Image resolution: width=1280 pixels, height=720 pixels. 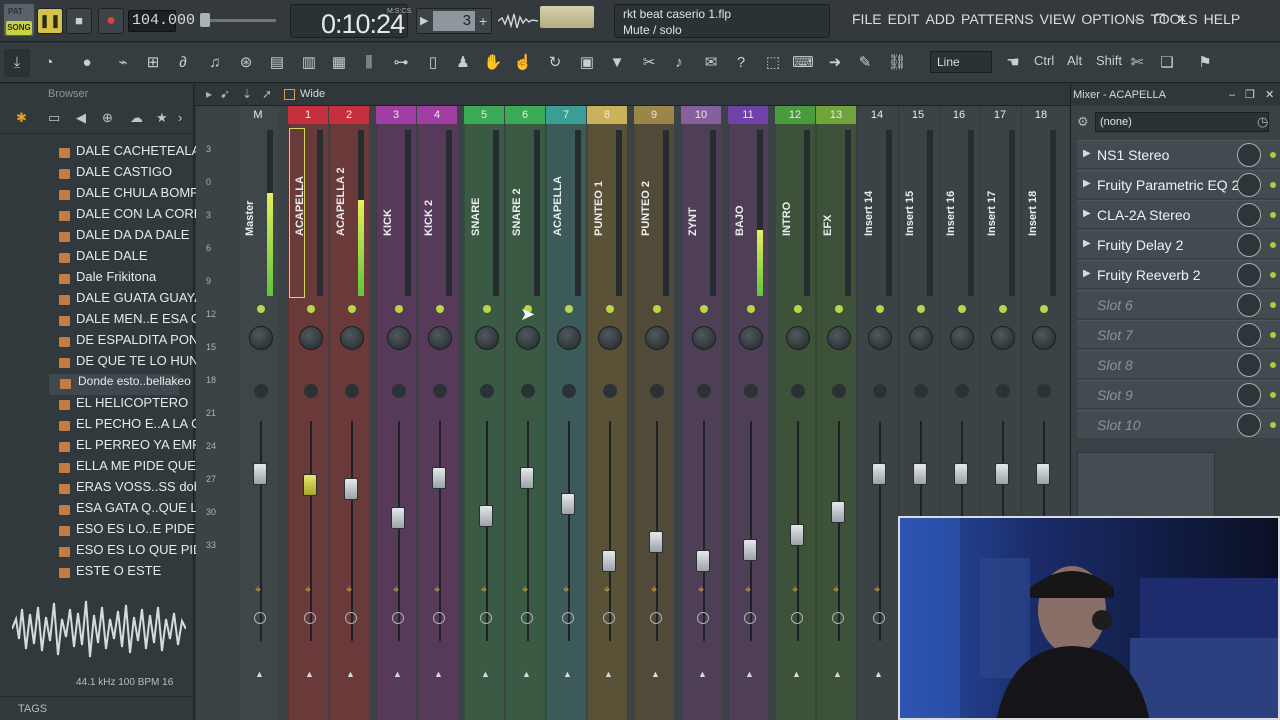 What do you see at coordinates (587, 63) in the screenshot?
I see `save-icon: ▣` at bounding box center [587, 63].